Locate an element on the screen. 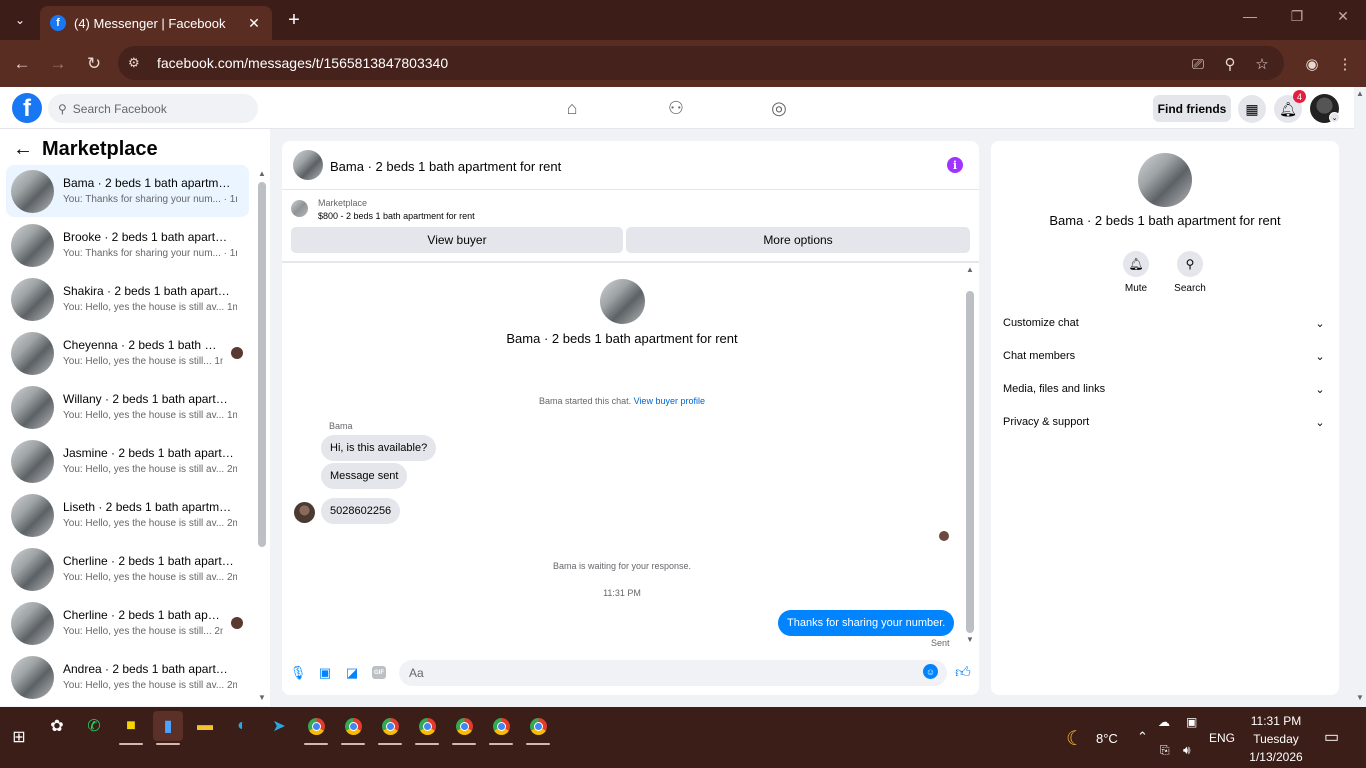 This screenshot has height=768, width=1366. minimize-icon: — is located at coordinates (1250, 16).